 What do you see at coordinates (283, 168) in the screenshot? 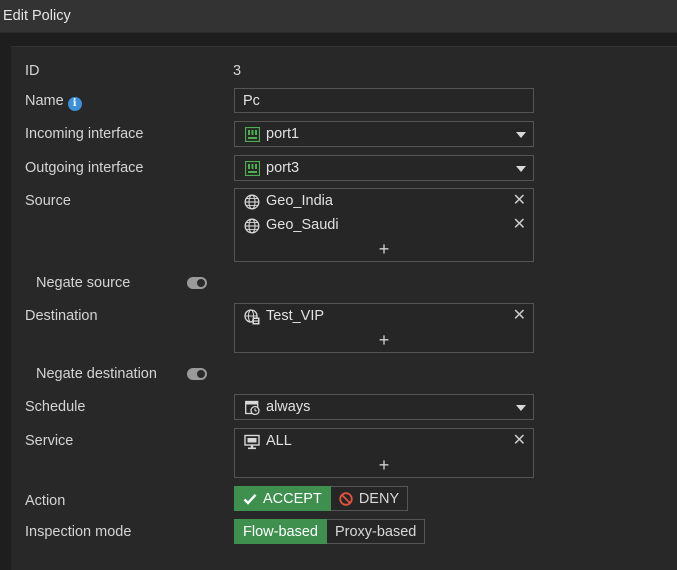
I see `outgoing-interface-value: port3` at bounding box center [283, 168].